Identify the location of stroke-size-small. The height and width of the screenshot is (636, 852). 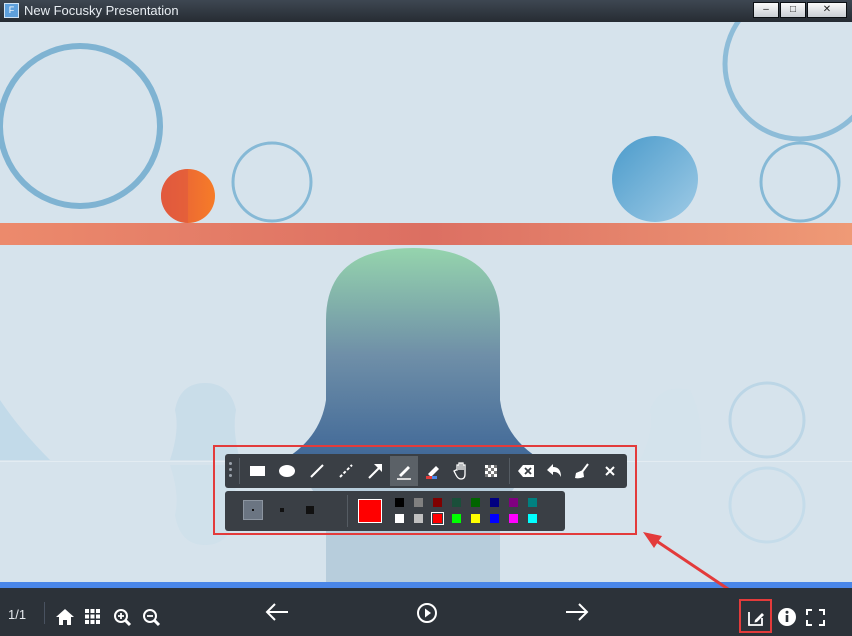
(253, 510).